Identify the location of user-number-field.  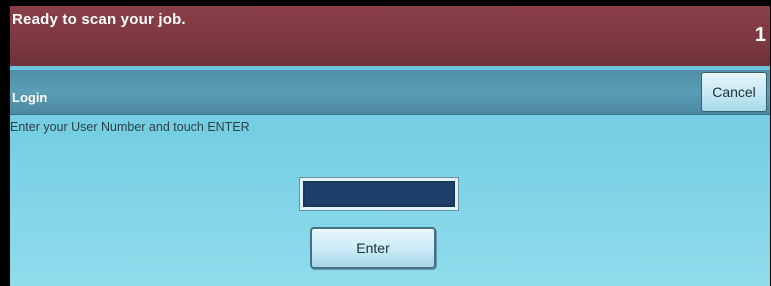
(379, 194).